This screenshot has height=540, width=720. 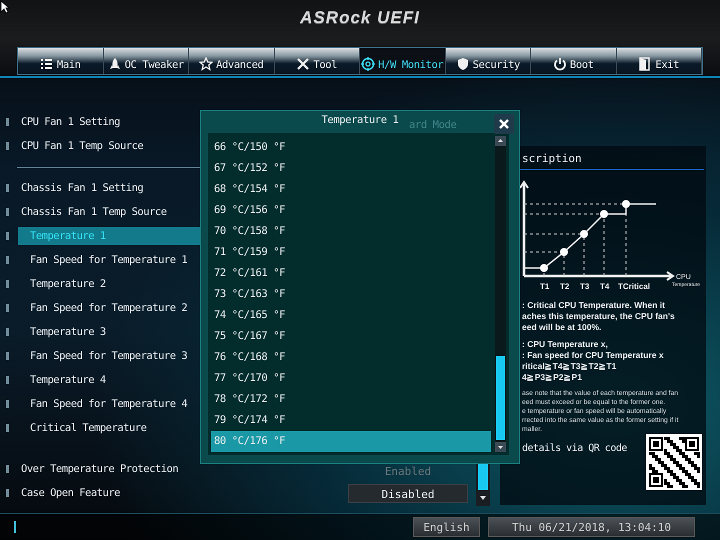 I want to click on setting-item: Over Temperature Protection, so click(x=100, y=469).